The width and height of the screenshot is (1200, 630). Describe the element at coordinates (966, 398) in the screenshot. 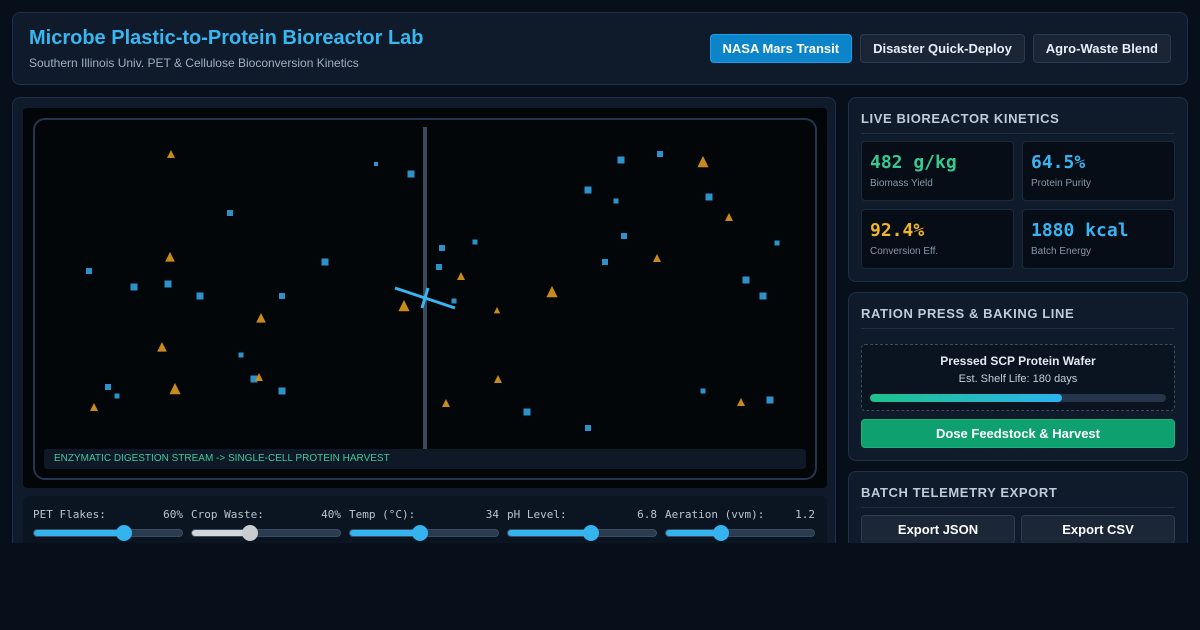

I see `baking-progress-fill` at that location.